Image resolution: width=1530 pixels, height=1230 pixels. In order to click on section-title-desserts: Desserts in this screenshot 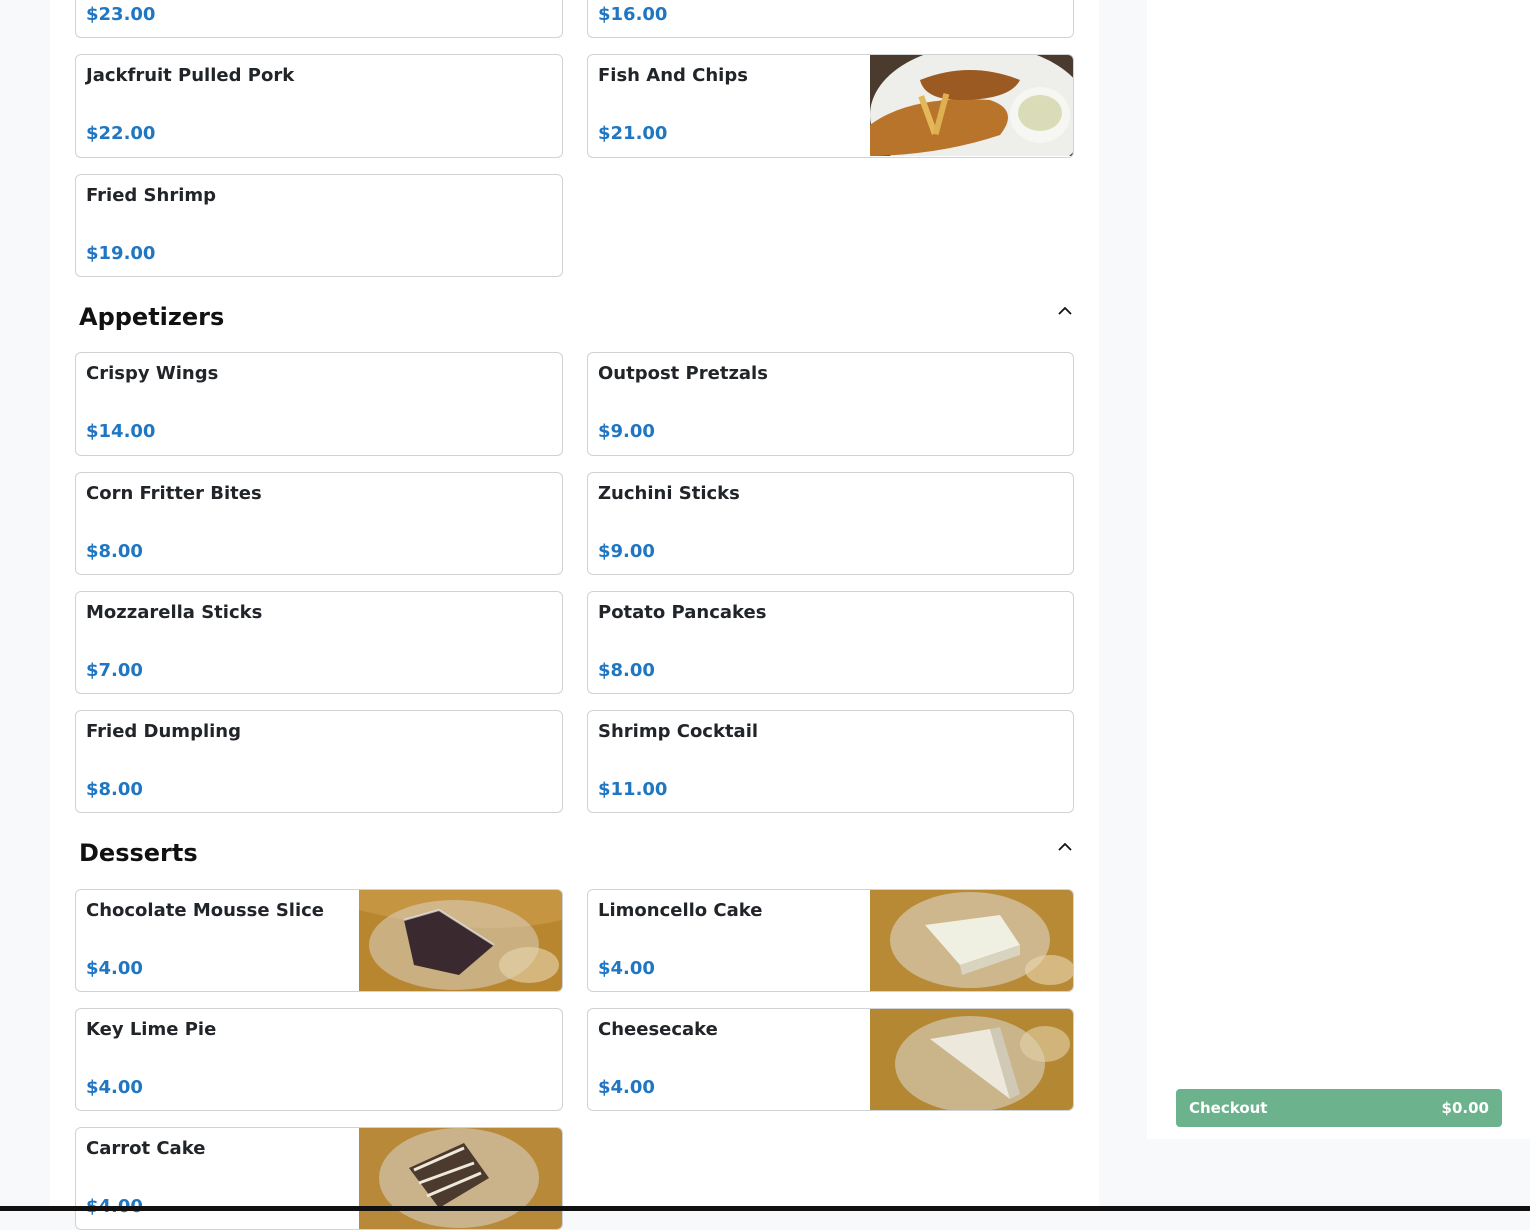, I will do `click(138, 853)`.